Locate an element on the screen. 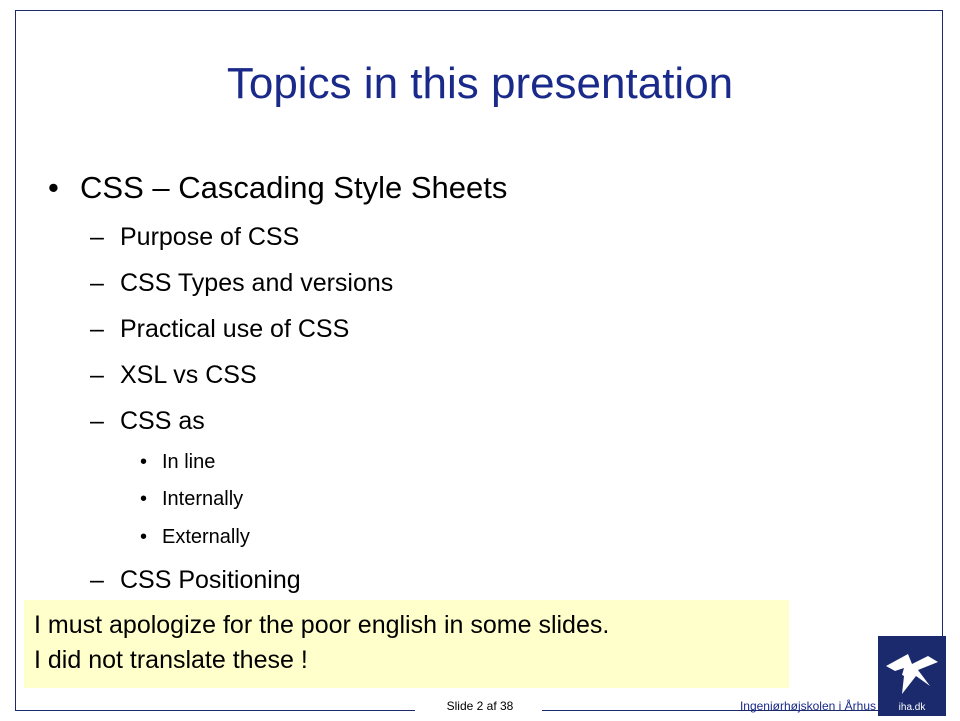 This screenshot has width=960, height=721. subitem-text: CSS Positioning is located at coordinates (210, 580).